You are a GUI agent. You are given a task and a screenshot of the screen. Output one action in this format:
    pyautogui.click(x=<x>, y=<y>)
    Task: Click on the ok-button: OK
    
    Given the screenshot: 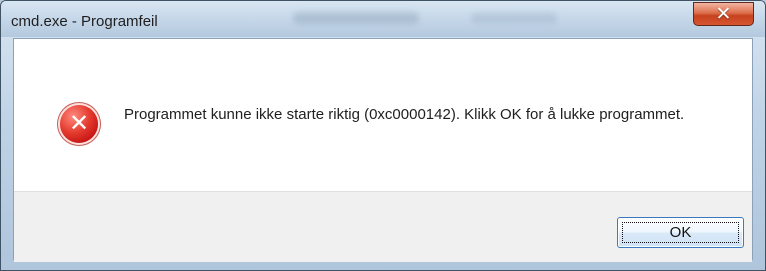 What is the action you would take?
    pyautogui.click(x=680, y=232)
    